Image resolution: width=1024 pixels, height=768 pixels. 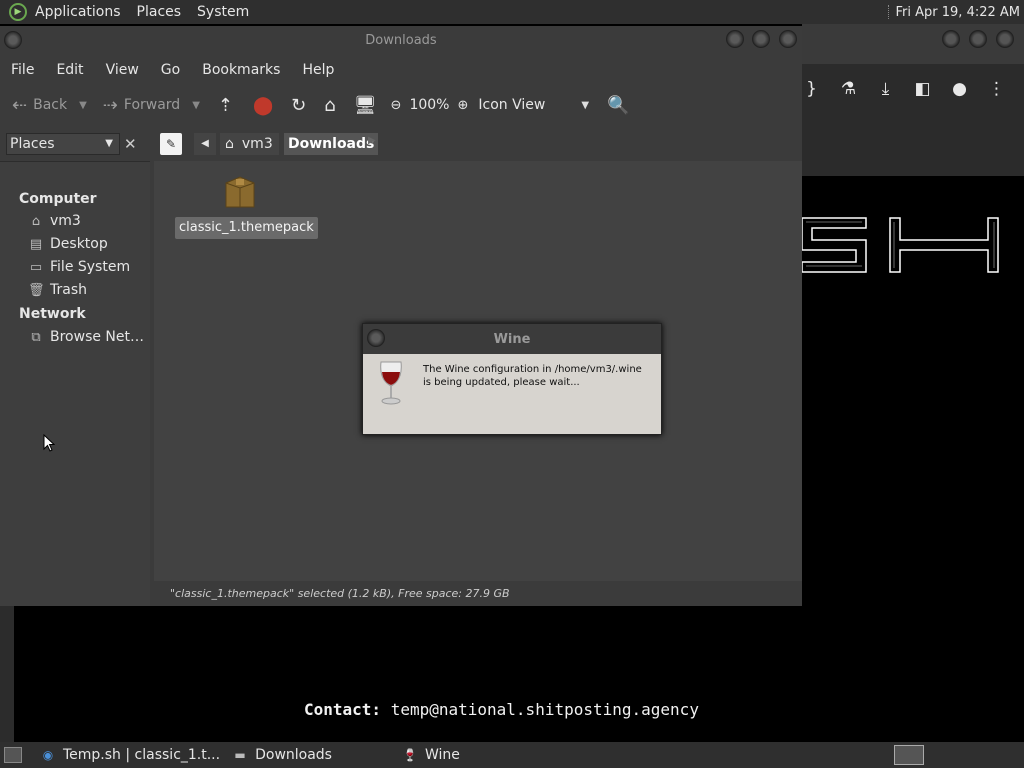 What do you see at coordinates (110, 105) in the screenshot?
I see `forward-arrow-icon: ⇢` at bounding box center [110, 105].